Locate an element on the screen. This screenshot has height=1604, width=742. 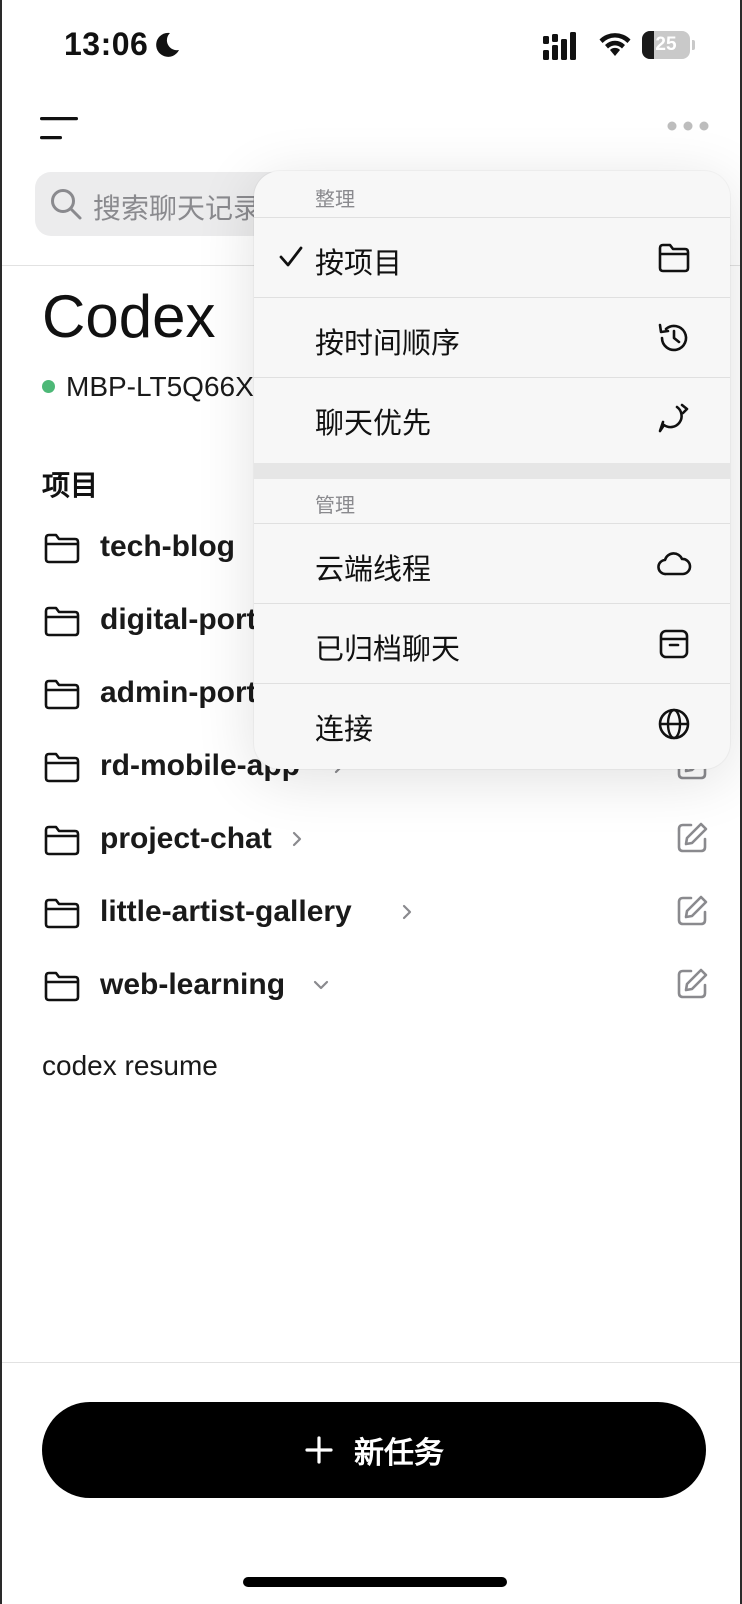
project-row: little-artist-gallery is located at coordinates (377, 913).